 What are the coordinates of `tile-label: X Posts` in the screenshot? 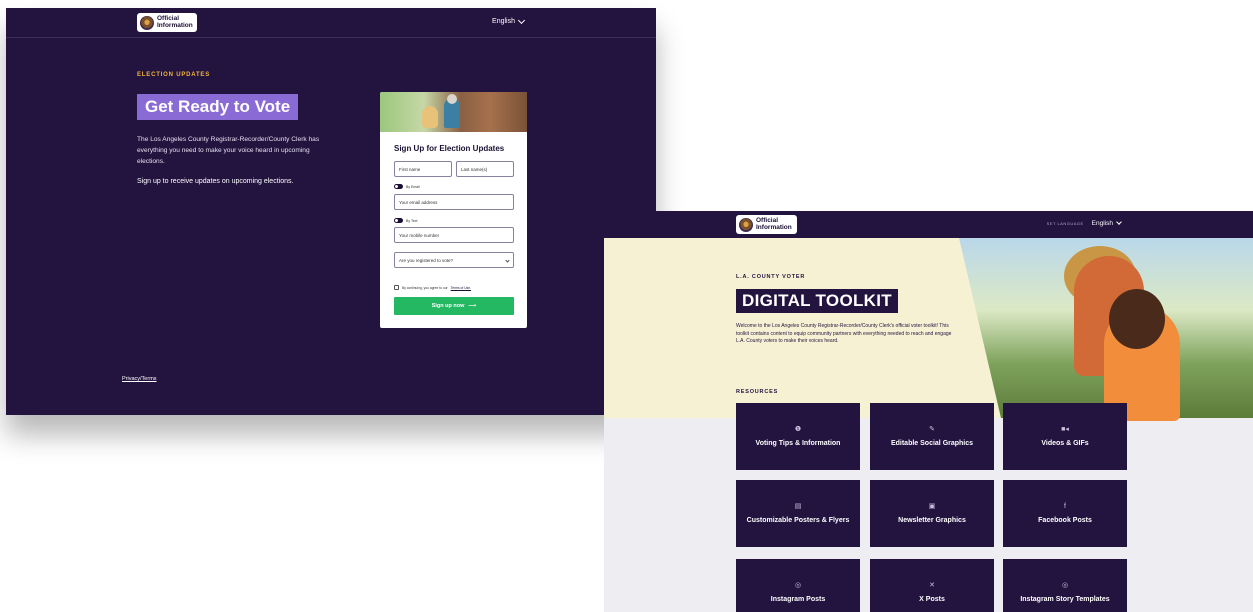 It's located at (932, 599).